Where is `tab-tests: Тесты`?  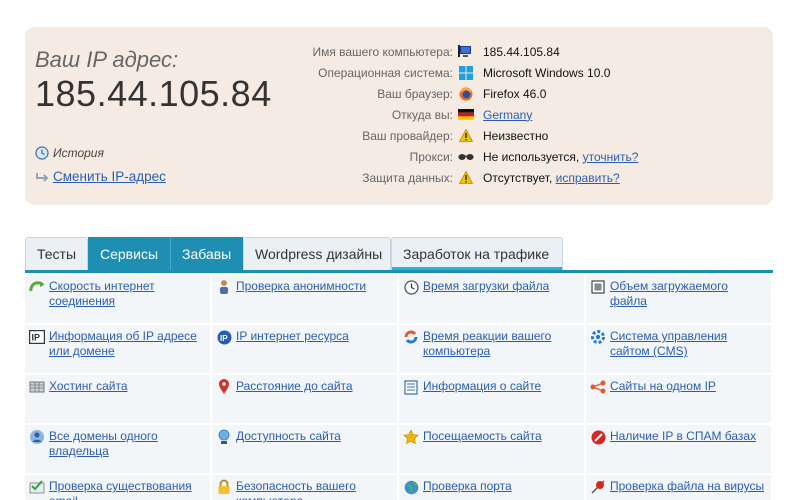
tab-tests: Тесты is located at coordinates (56, 254).